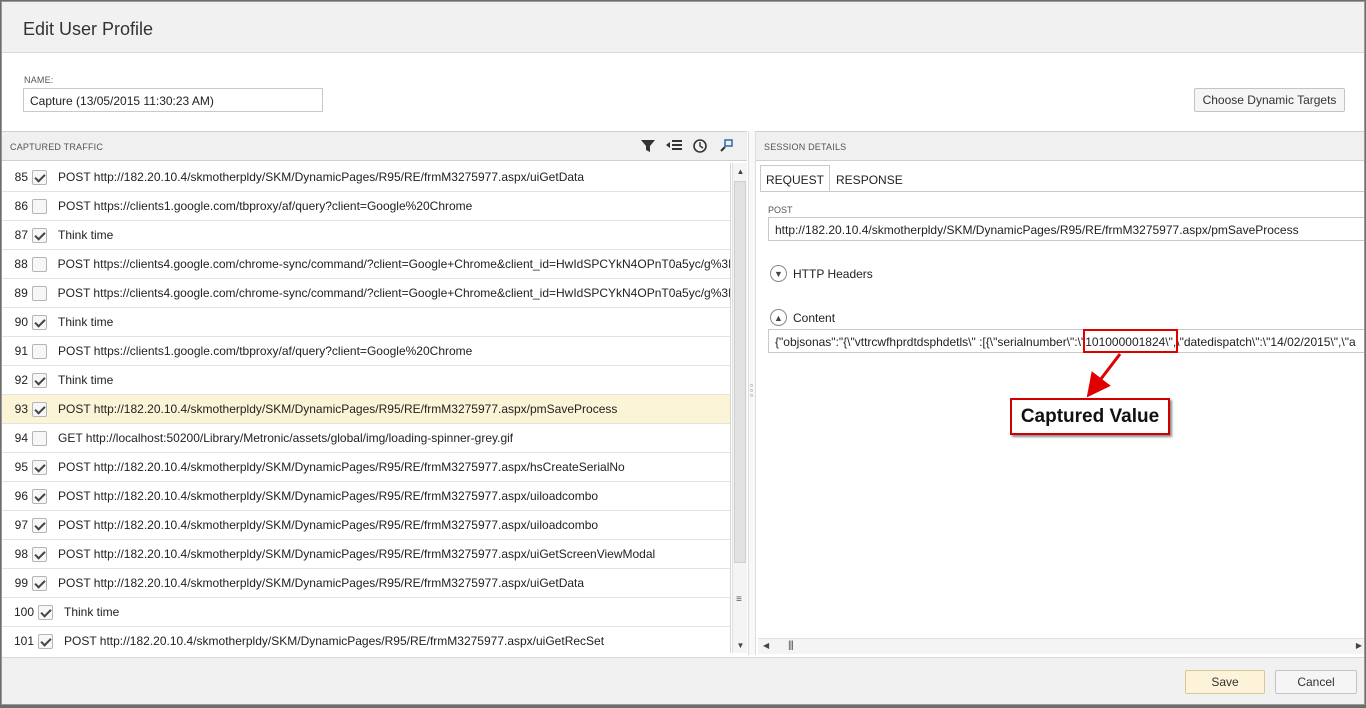 Image resolution: width=1366 pixels, height=708 pixels. What do you see at coordinates (23, 641) in the screenshot?
I see `row-number: 101` at bounding box center [23, 641].